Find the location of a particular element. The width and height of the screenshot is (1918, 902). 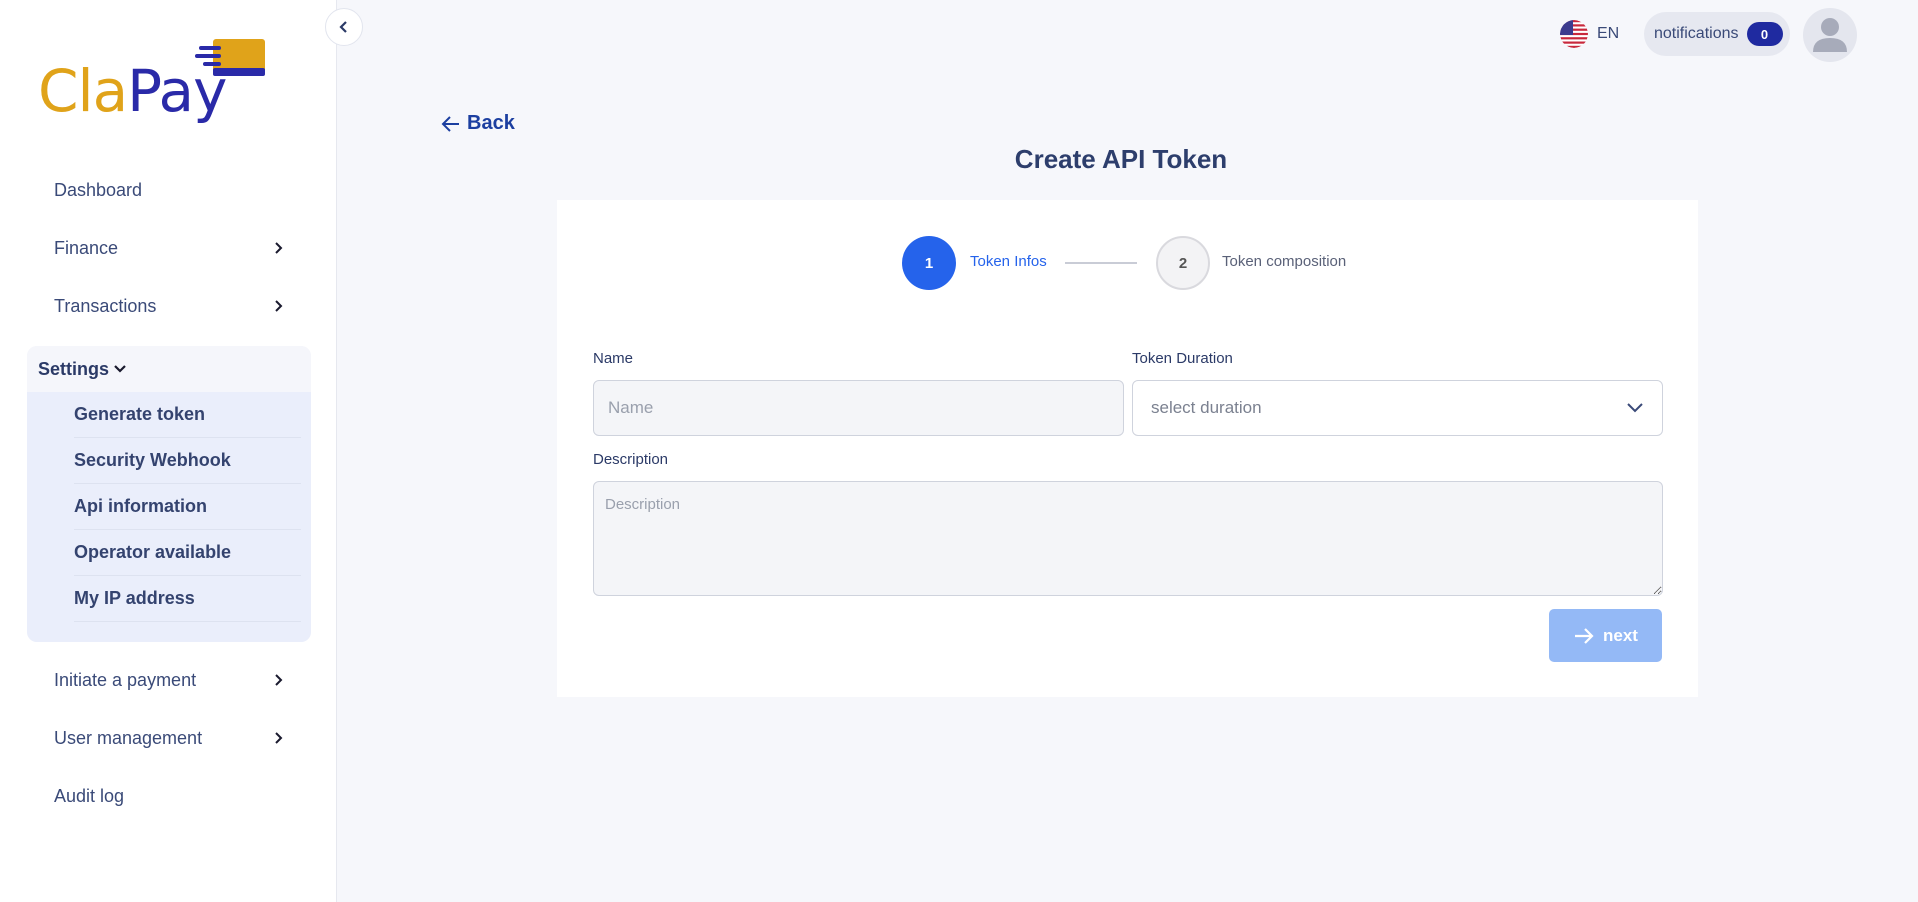

submenu-item-my-ip-address: My IP address is located at coordinates (187, 599).